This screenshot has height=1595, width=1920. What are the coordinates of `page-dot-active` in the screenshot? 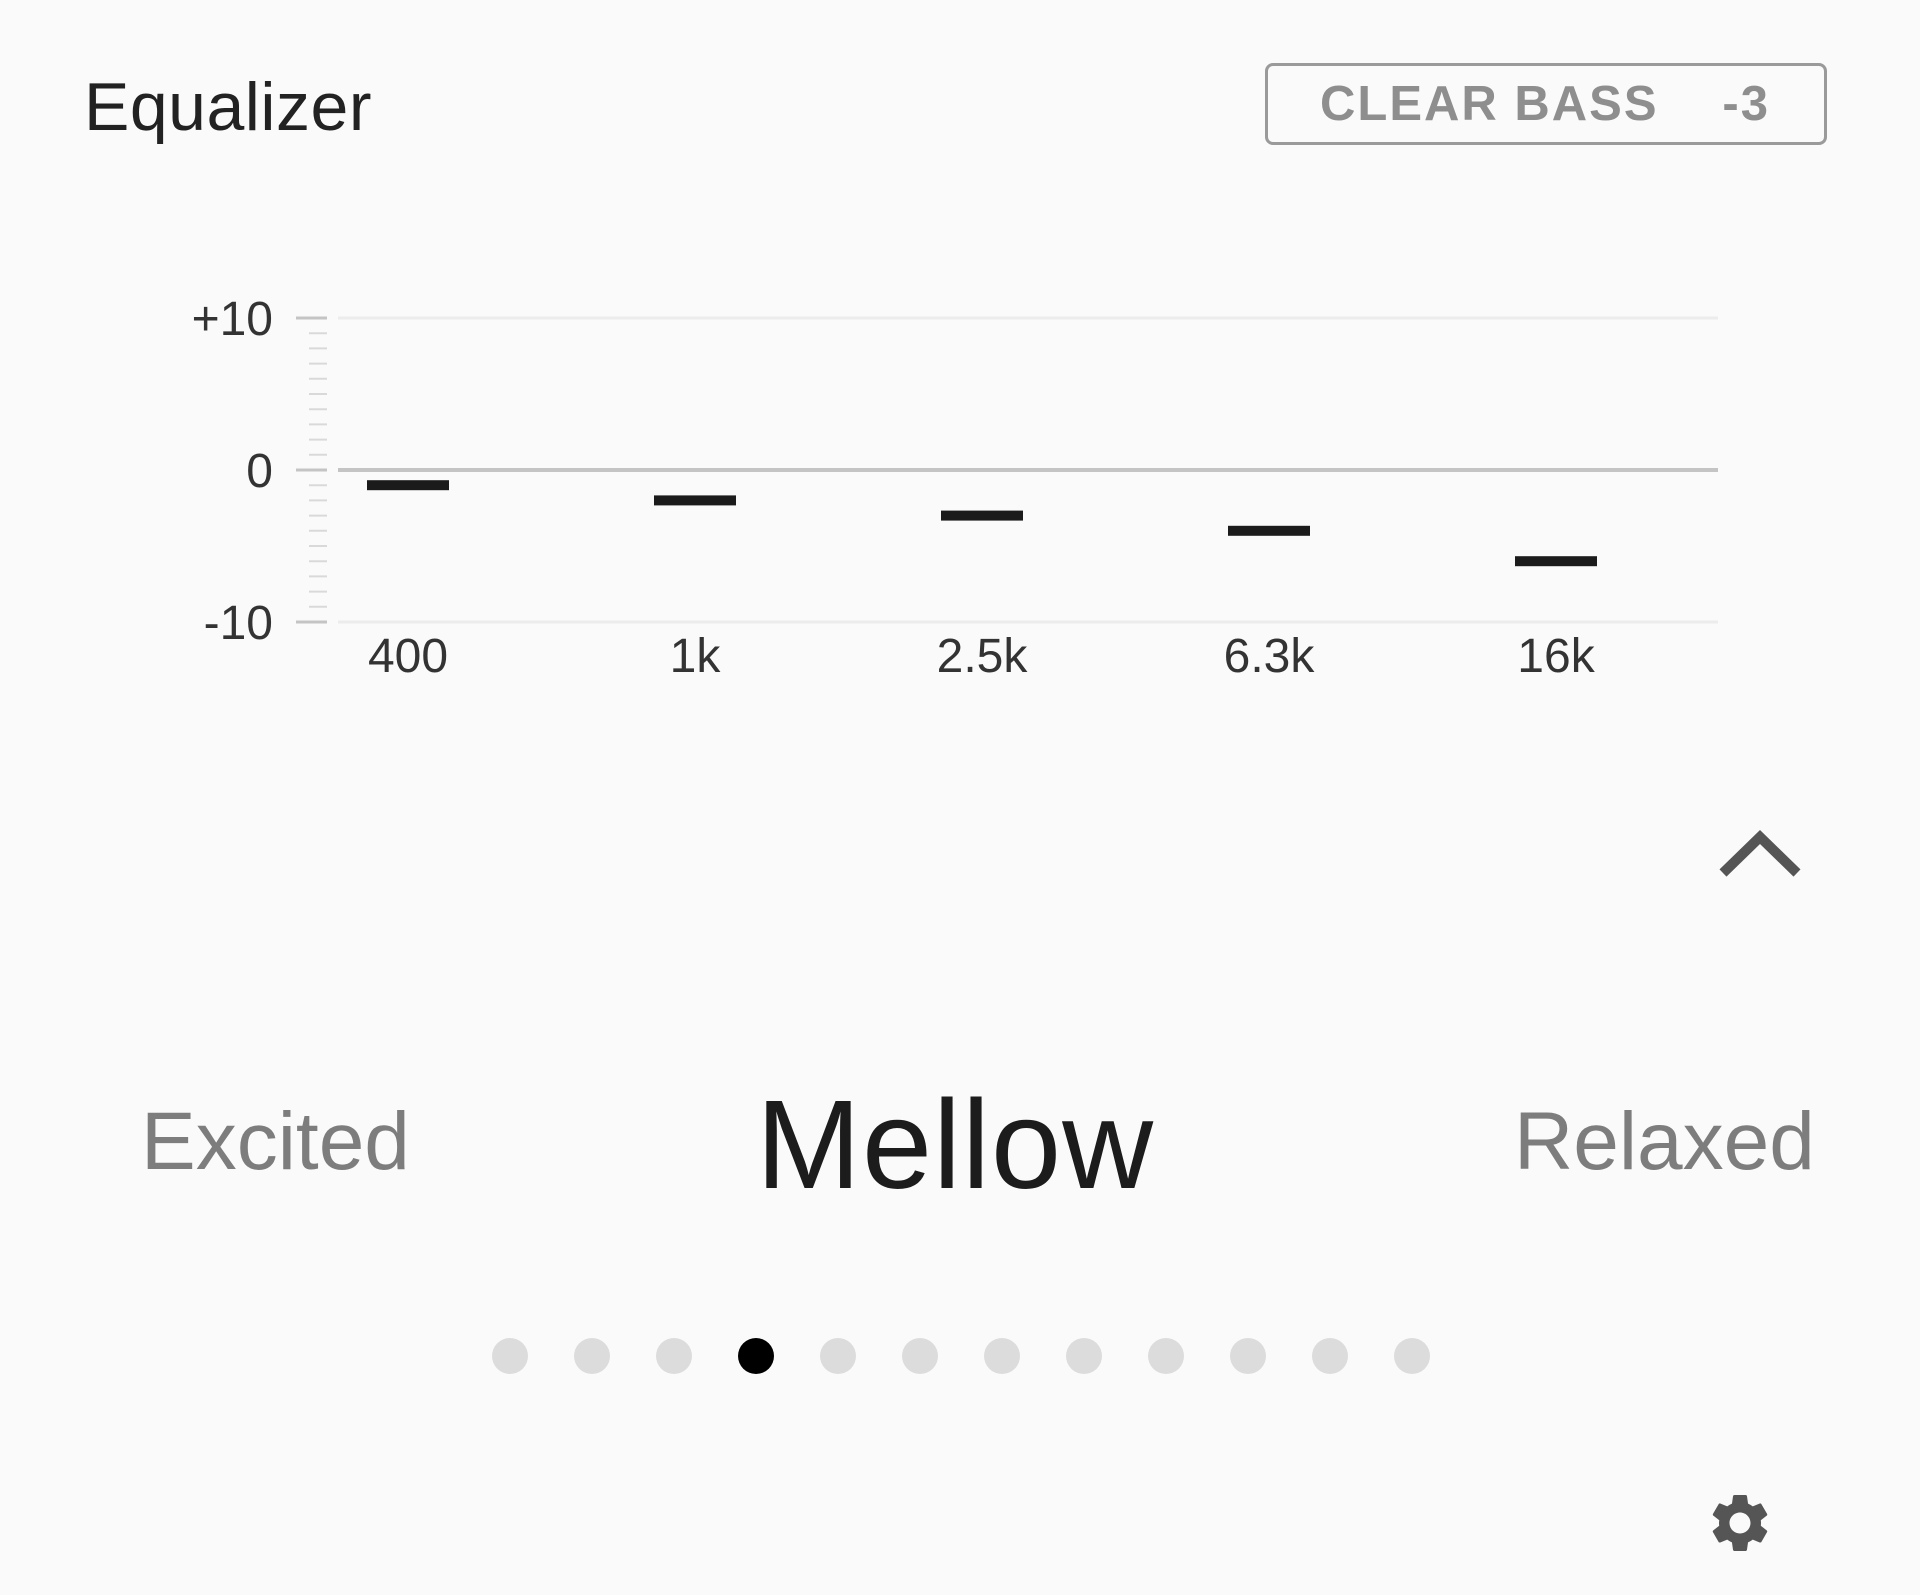 It's located at (756, 1356).